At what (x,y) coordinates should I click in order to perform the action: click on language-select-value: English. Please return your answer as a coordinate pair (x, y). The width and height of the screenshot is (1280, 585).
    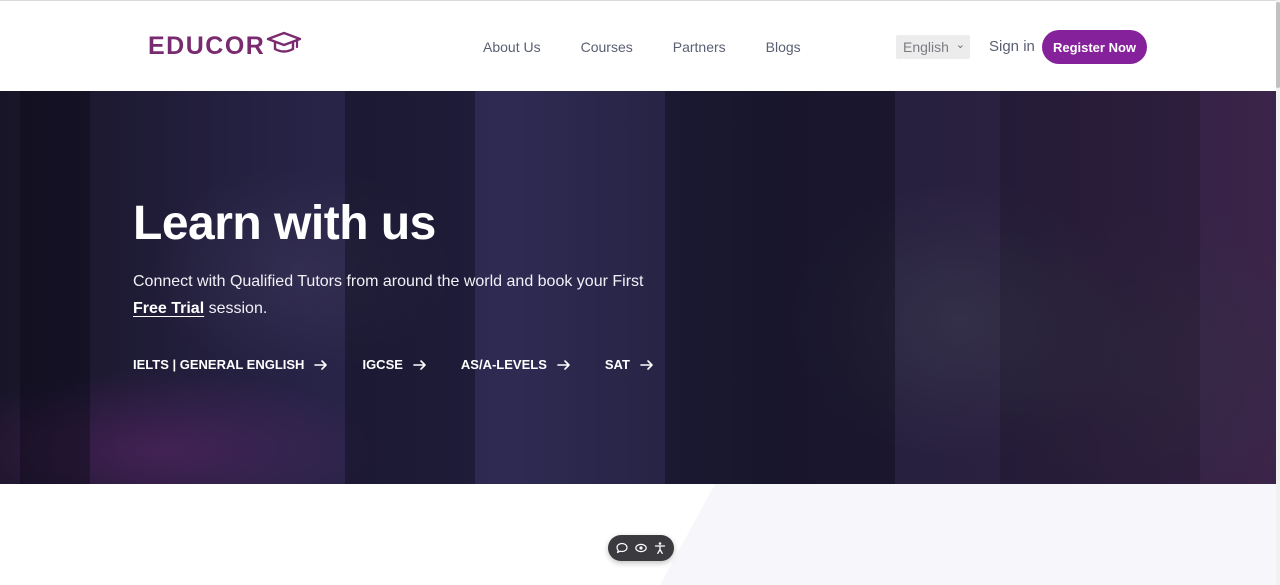
    Looking at the image, I should click on (926, 47).